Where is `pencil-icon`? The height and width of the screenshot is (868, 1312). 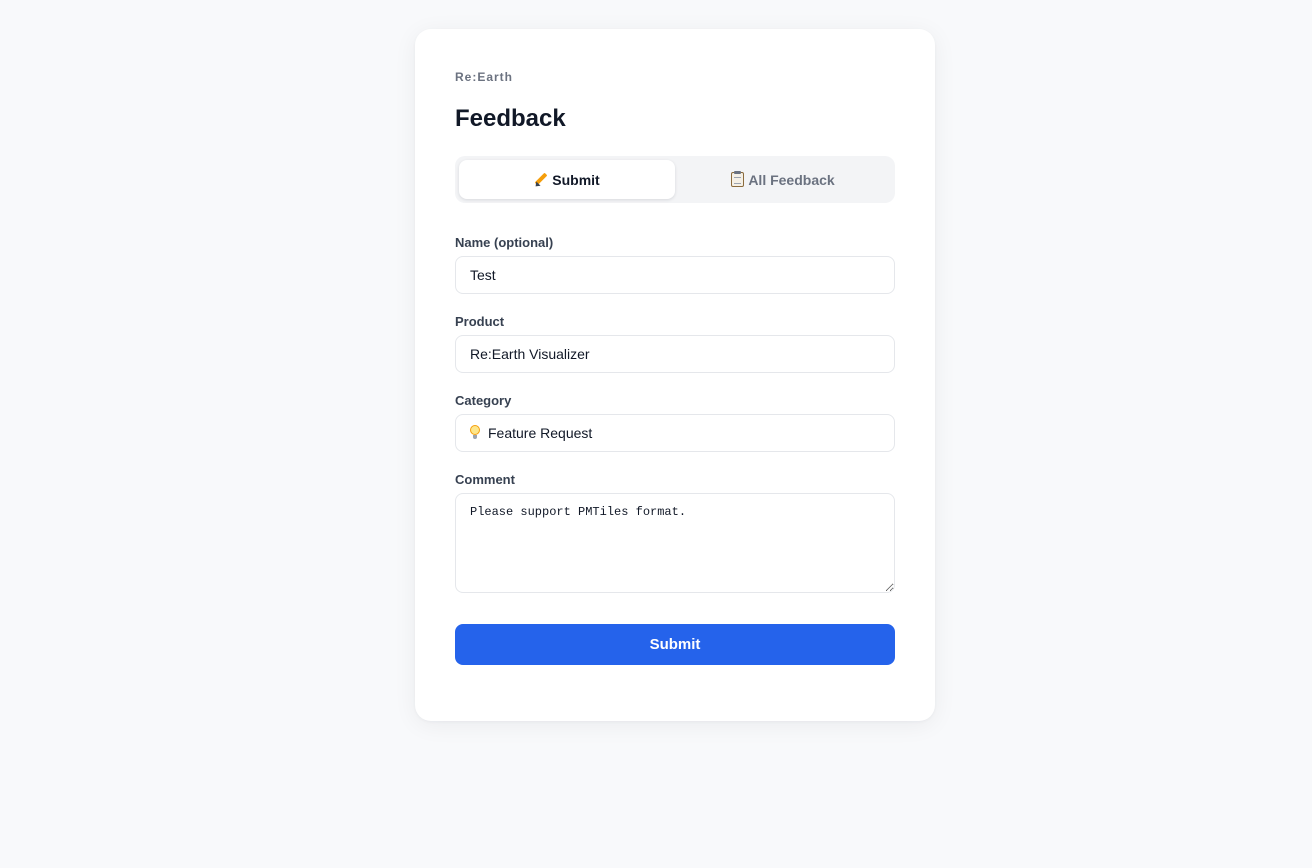
pencil-icon is located at coordinates (541, 180).